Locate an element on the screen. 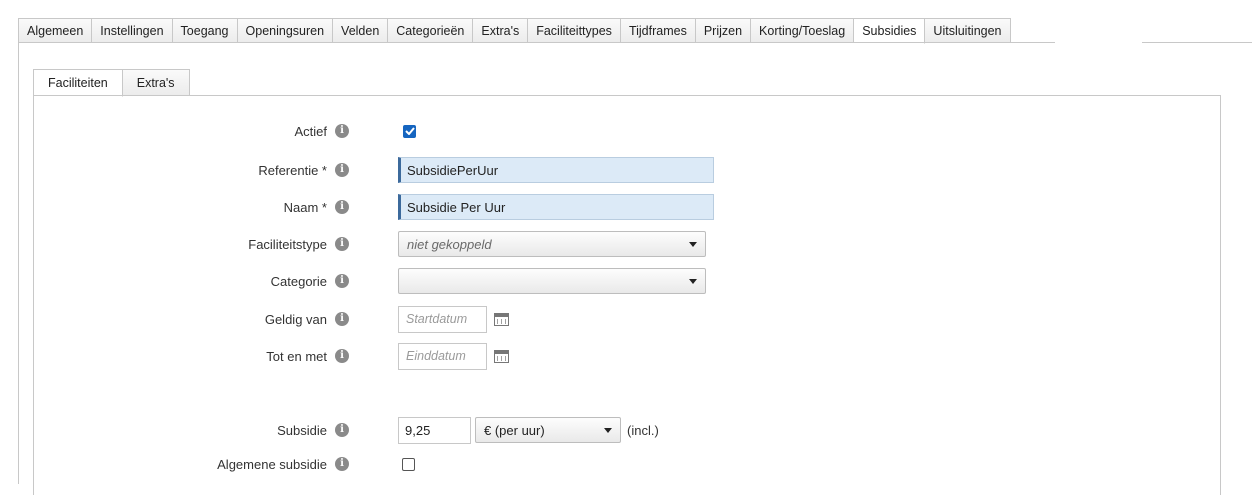 The width and height of the screenshot is (1252, 495). row-referentie: Referentie * i SubsidiePerUur is located at coordinates (626, 170).